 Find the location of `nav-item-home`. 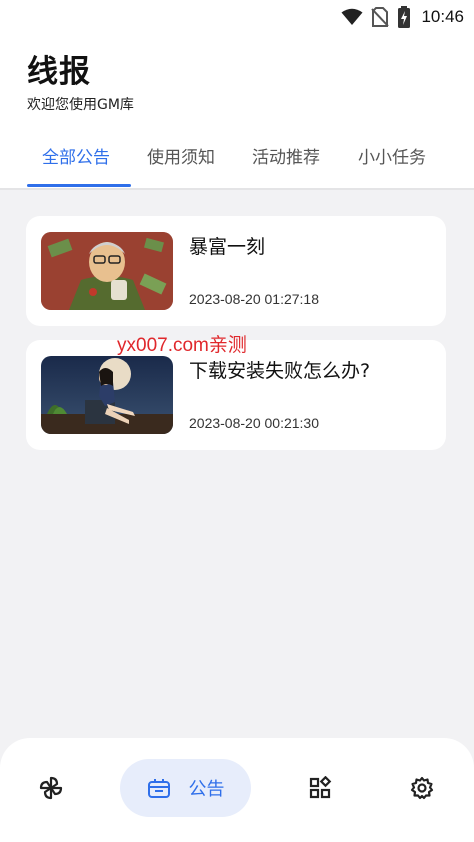

nav-item-home is located at coordinates (51, 788).